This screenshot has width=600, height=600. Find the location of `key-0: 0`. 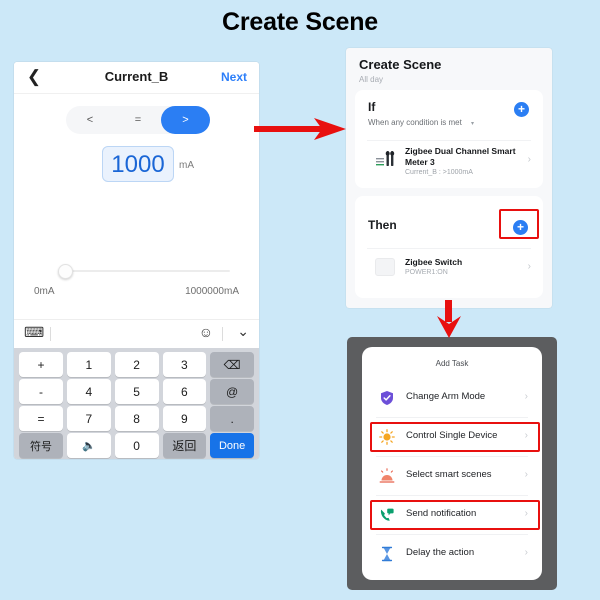

key-0: 0 is located at coordinates (136, 445).